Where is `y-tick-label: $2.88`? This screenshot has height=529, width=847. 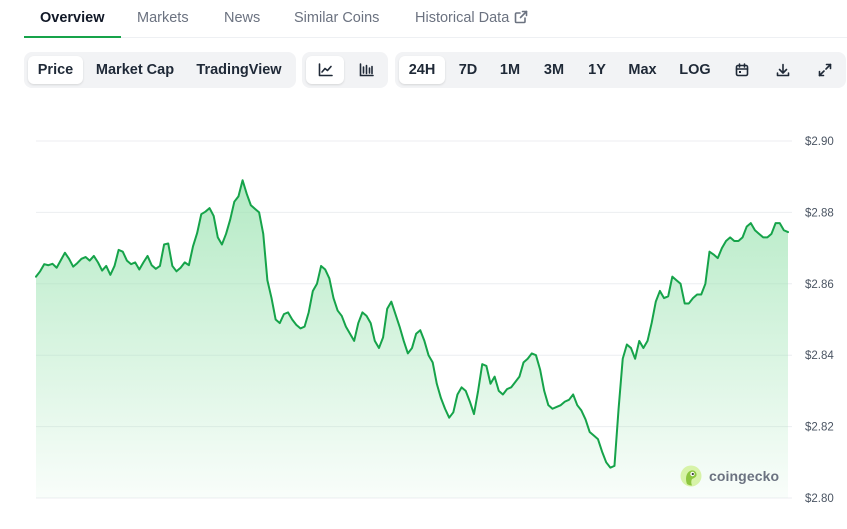
y-tick-label: $2.88 is located at coordinates (819, 213).